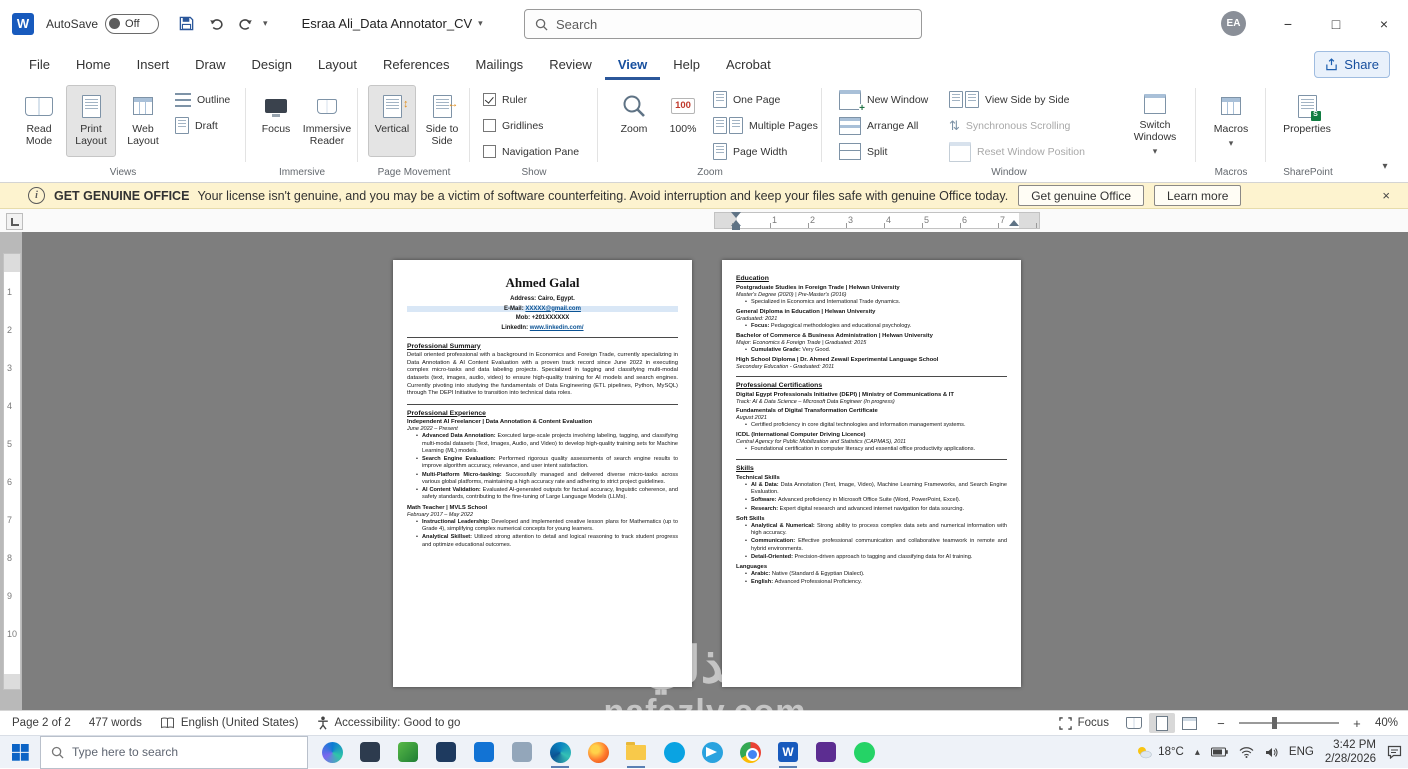  Describe the element at coordinates (392, 121) in the screenshot. I see `vertical-button: ↕ Vertical` at that location.